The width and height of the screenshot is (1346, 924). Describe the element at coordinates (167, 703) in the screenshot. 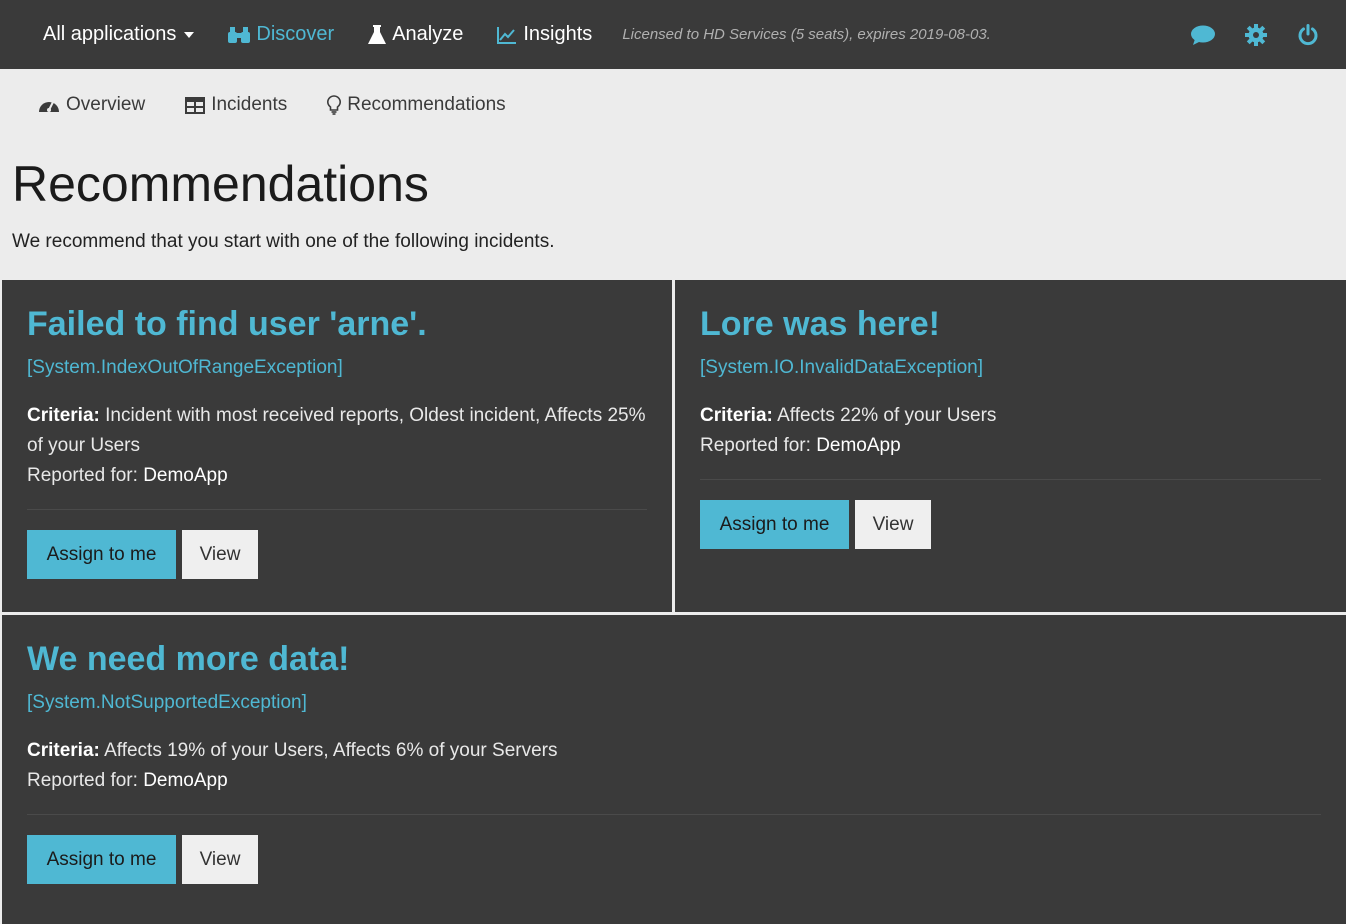

I see `exception-link: [System.NotSupportedException]` at that location.